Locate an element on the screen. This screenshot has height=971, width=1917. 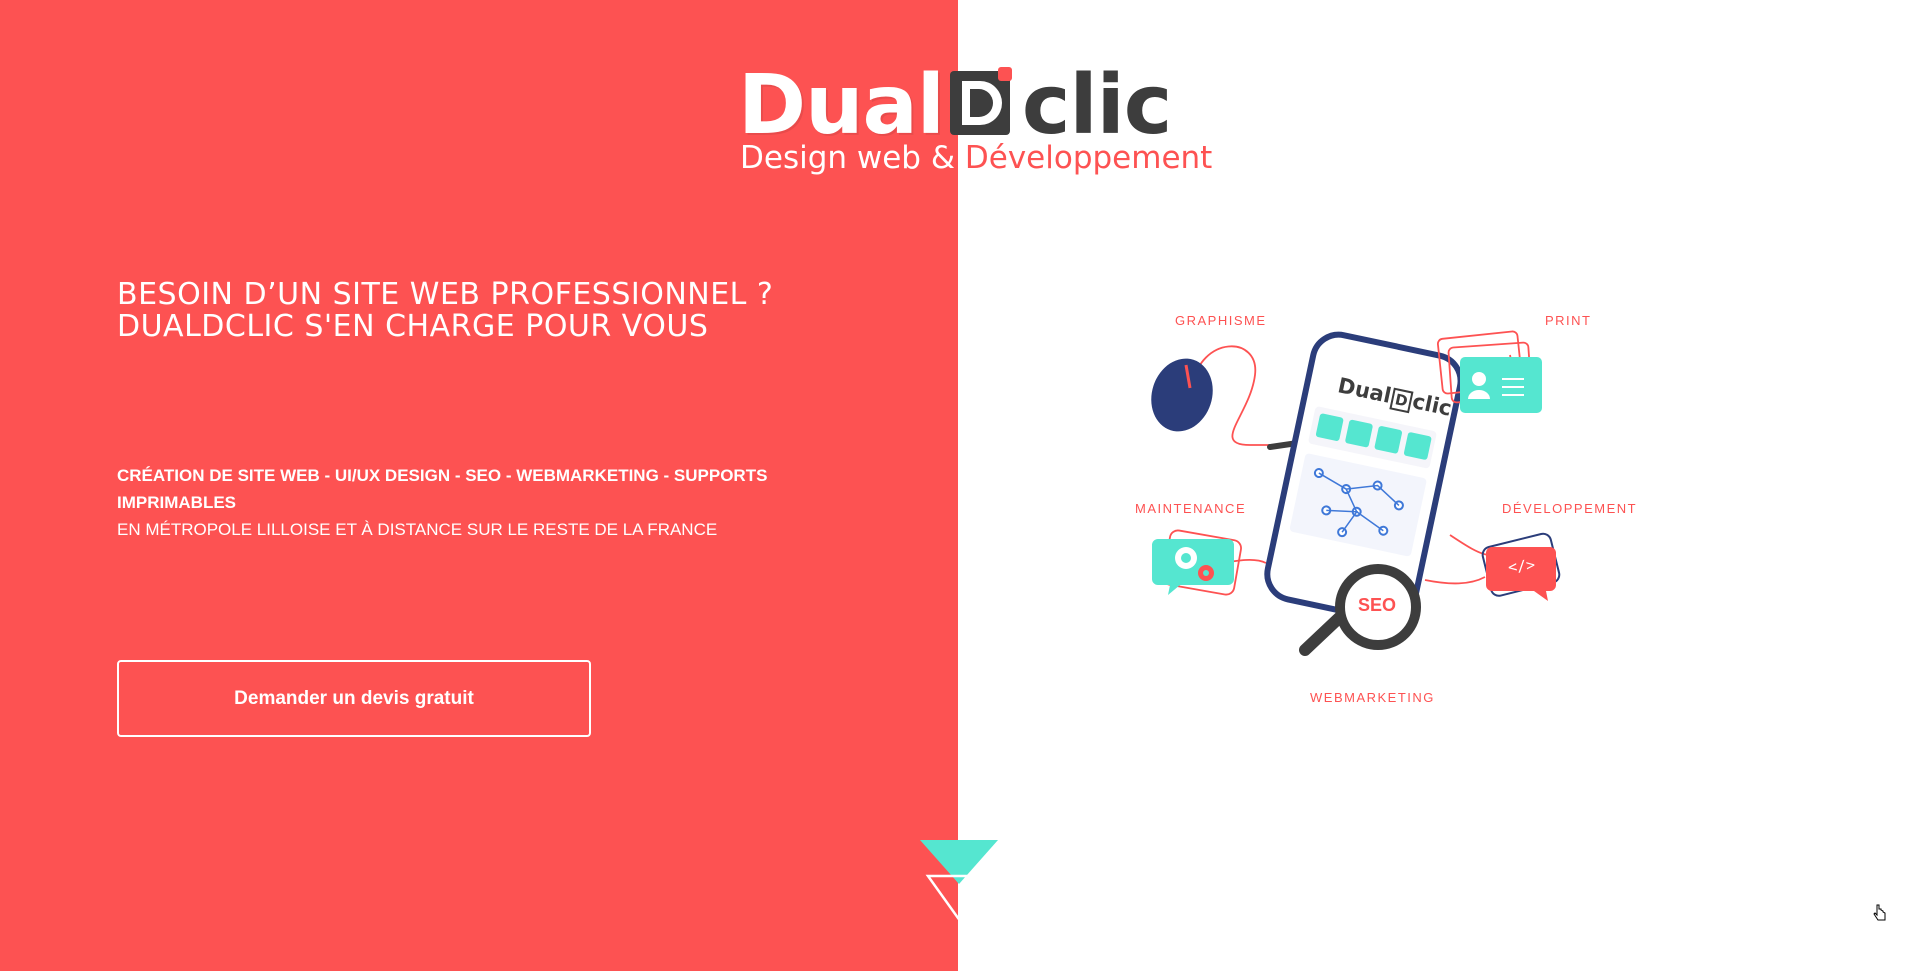
hero-headline-line1: BESOIN D’UN SITE WEB PROFESSIONNEL ? is located at coordinates (445, 294).